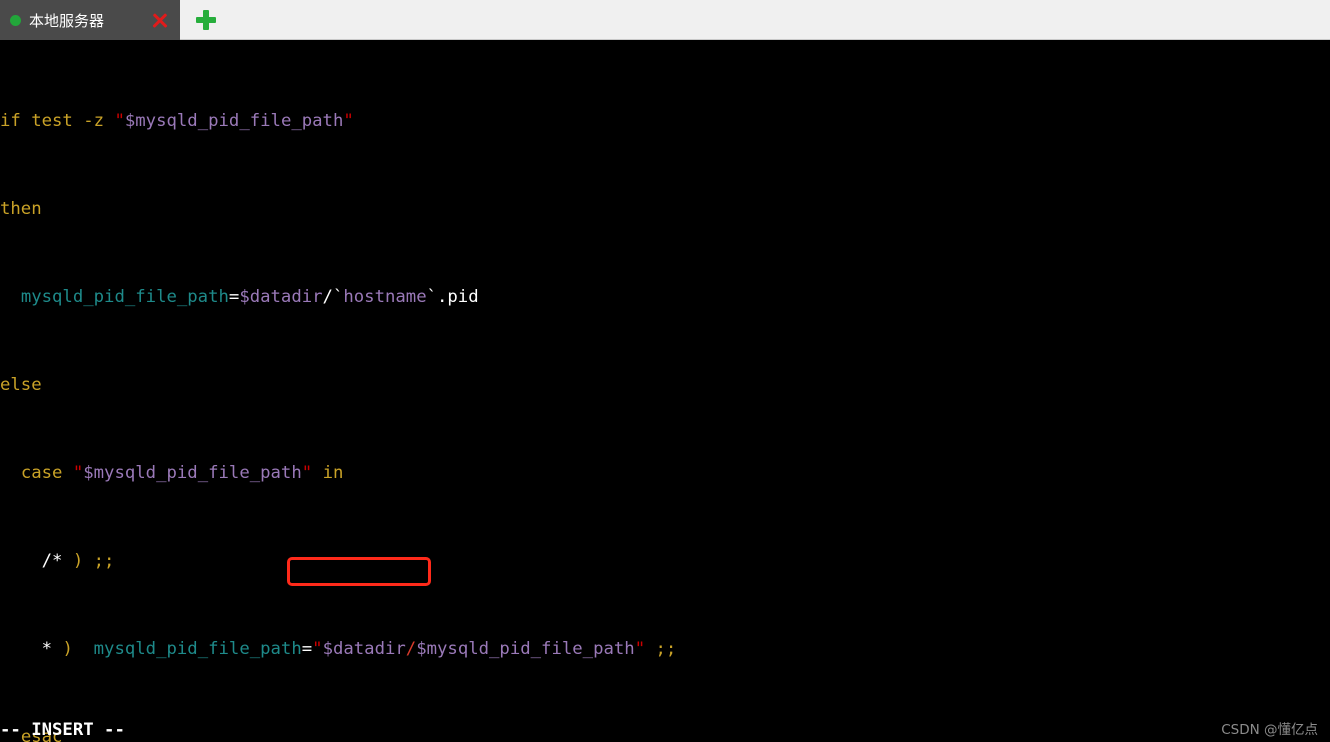  What do you see at coordinates (665, 20) in the screenshot?
I see `tab-bar: 本地服务器` at bounding box center [665, 20].